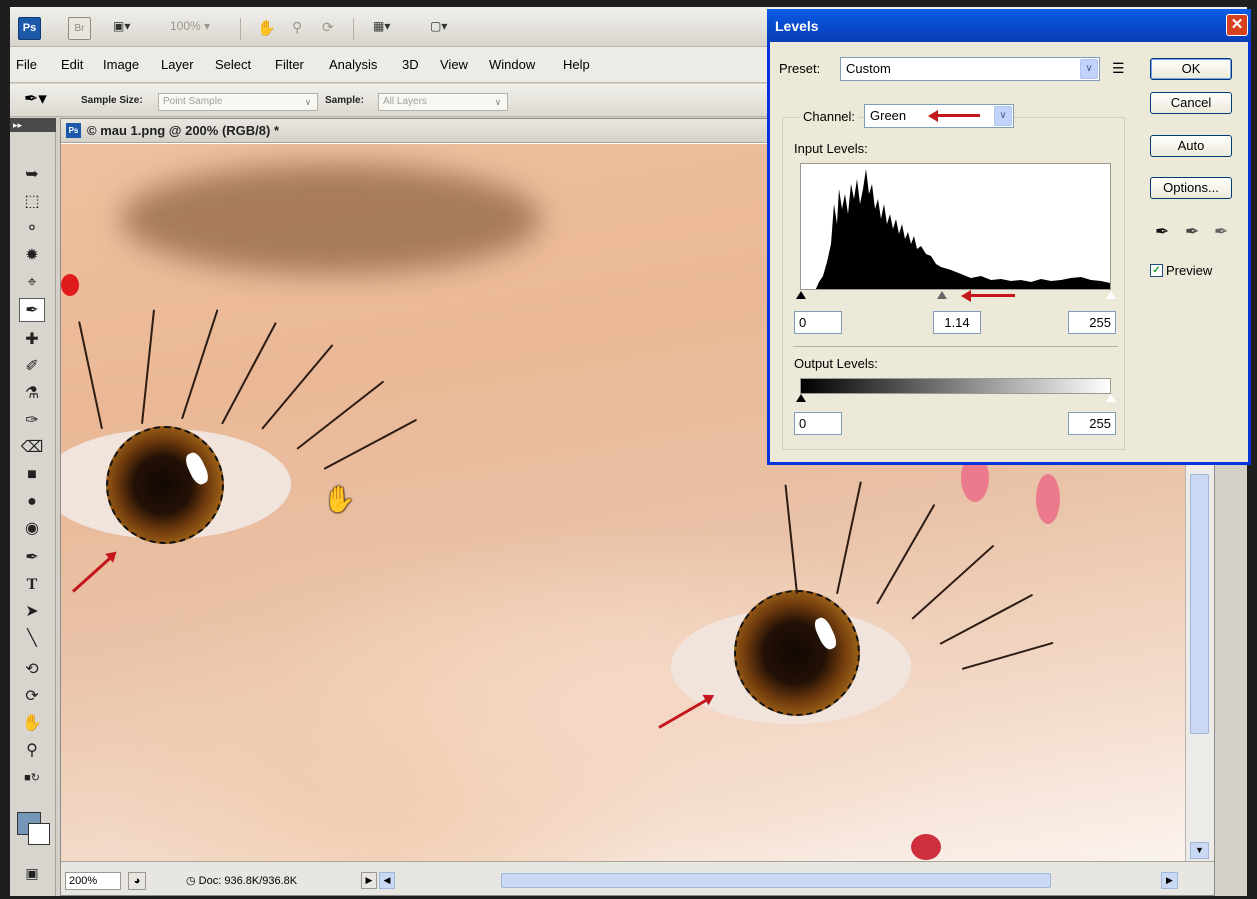 The height and width of the screenshot is (899, 1257). Describe the element at coordinates (289, 64) in the screenshot. I see `menu-filter: Filter` at that location.